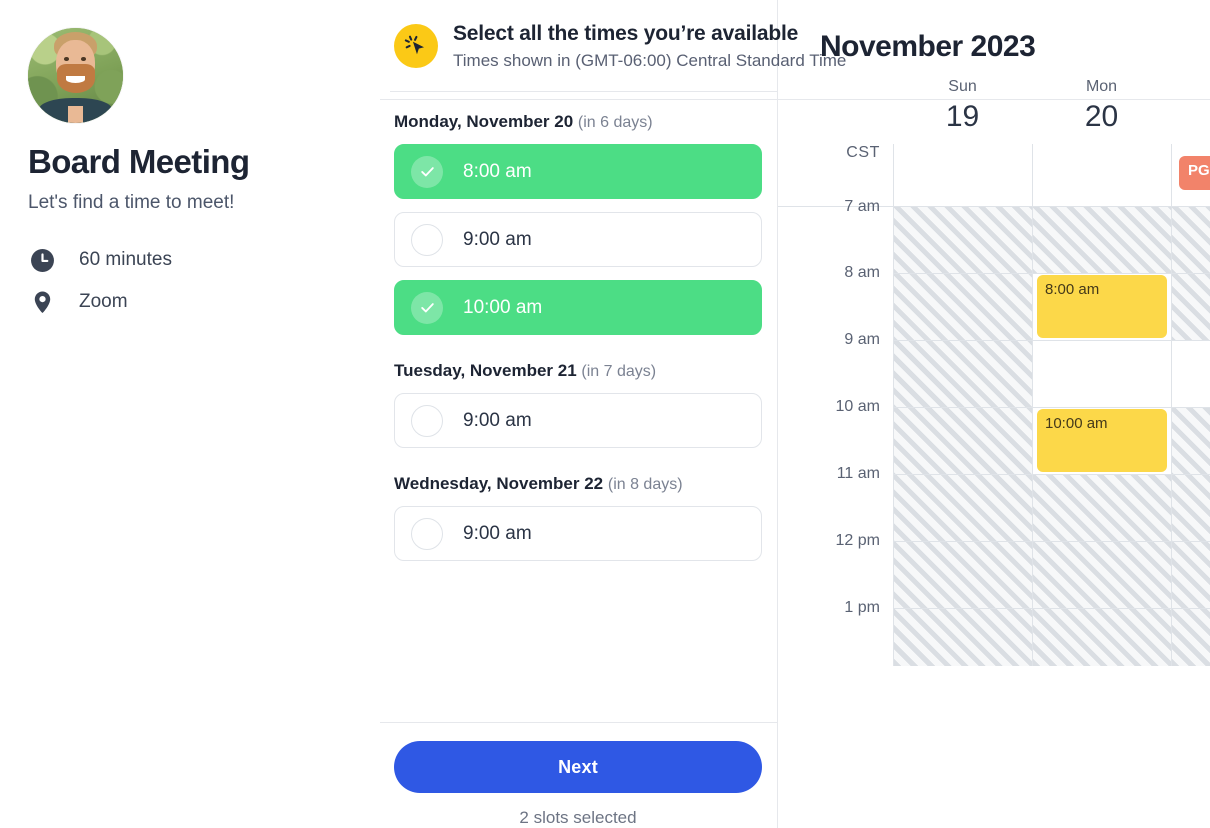  What do you see at coordinates (485, 370) in the screenshot?
I see `day-heading-date: Tuesday, November 21` at bounding box center [485, 370].